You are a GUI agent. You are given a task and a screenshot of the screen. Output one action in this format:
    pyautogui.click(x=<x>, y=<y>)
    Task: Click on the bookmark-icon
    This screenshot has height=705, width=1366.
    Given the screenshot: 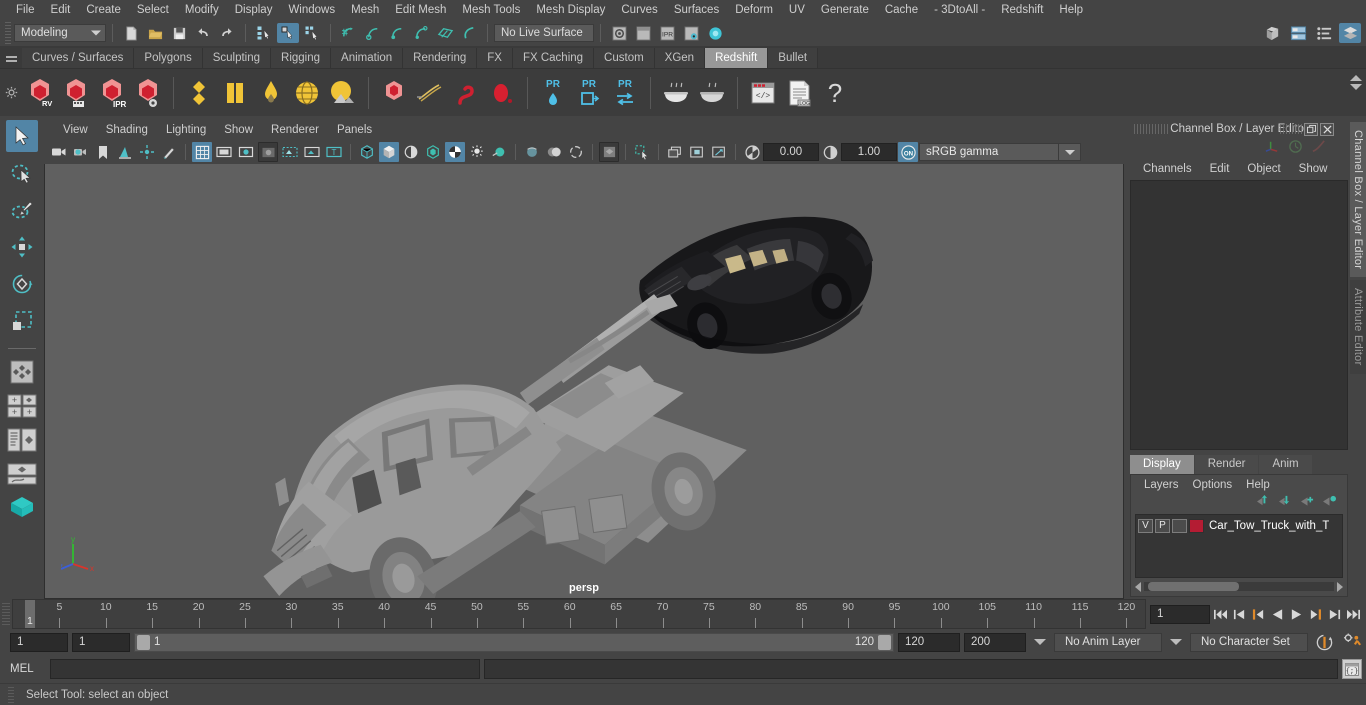 What is the action you would take?
    pyautogui.click(x=103, y=152)
    